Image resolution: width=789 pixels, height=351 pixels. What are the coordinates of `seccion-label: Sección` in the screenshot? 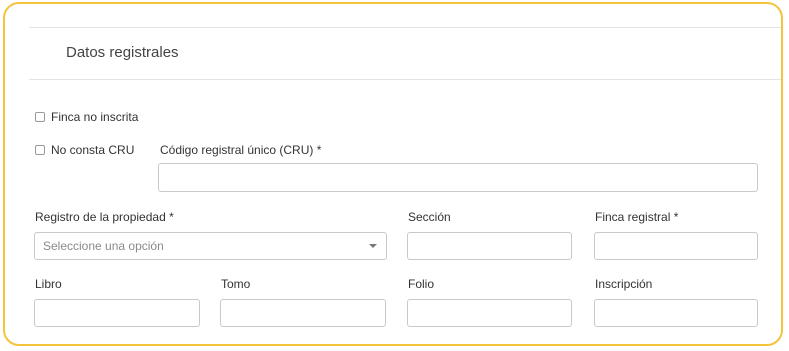 It's located at (429, 217).